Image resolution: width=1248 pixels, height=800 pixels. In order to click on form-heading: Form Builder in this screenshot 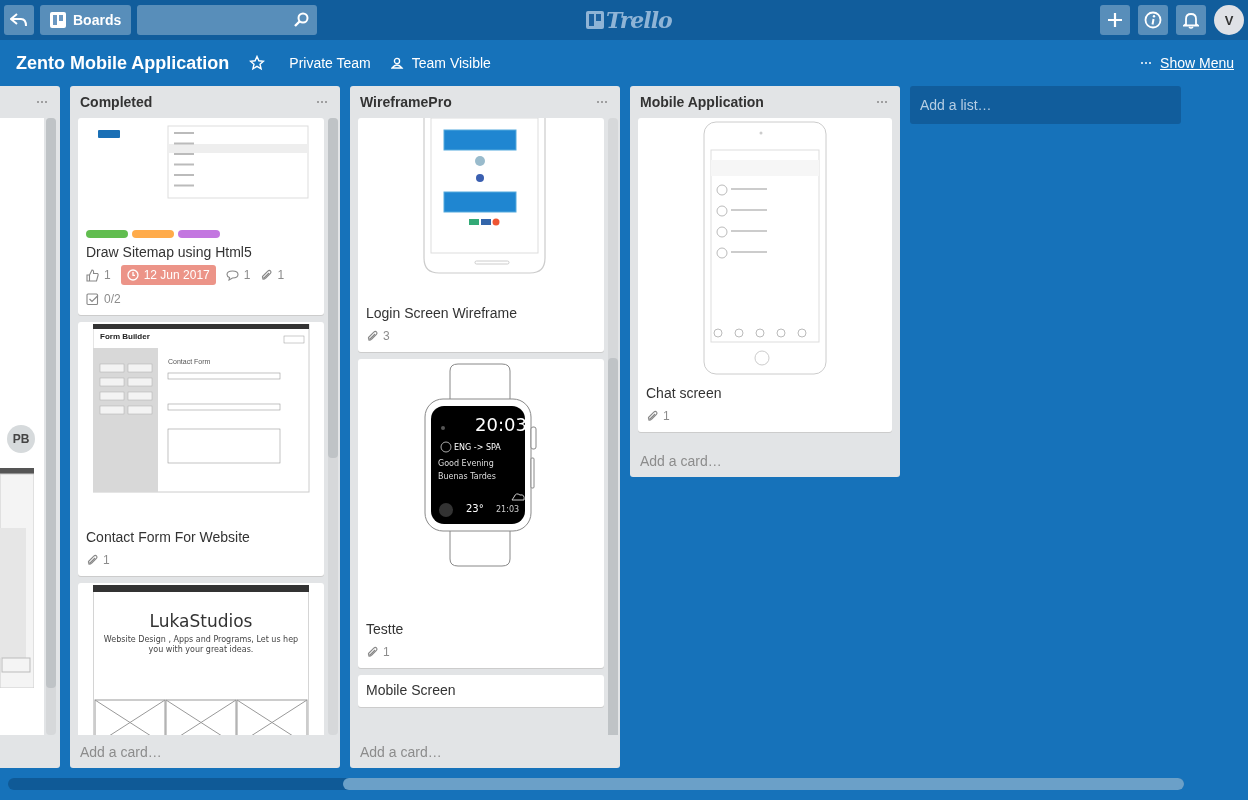, I will do `click(125, 336)`.